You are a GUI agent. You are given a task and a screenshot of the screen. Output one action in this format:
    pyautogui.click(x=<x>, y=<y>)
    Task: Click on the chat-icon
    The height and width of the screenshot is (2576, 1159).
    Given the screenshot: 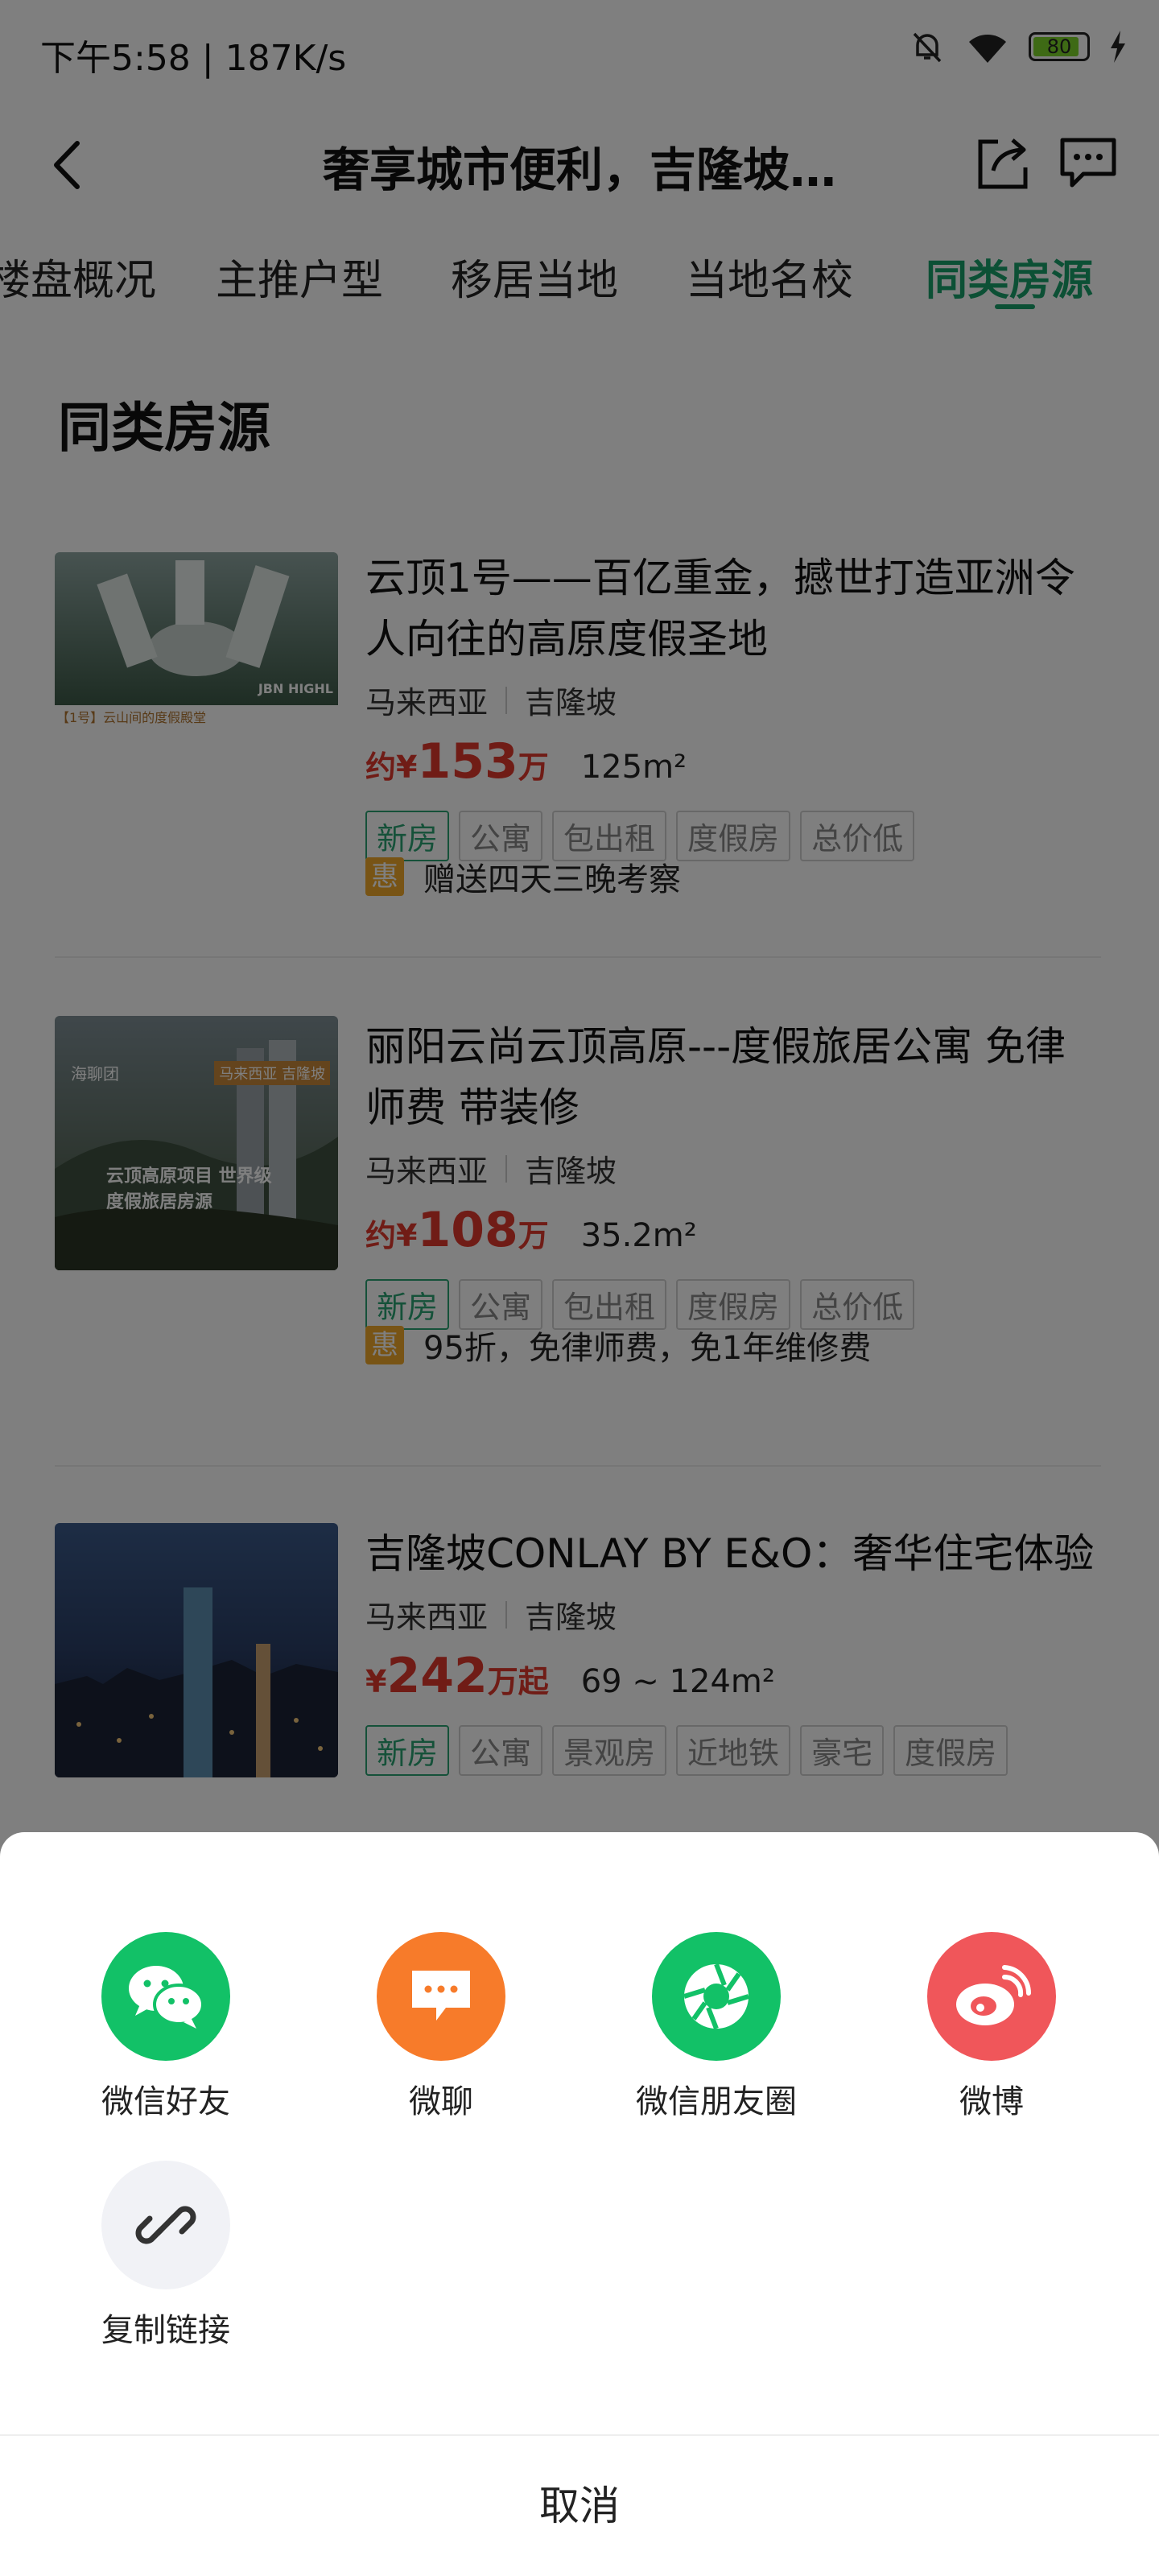 What is the action you would take?
    pyautogui.click(x=441, y=1996)
    